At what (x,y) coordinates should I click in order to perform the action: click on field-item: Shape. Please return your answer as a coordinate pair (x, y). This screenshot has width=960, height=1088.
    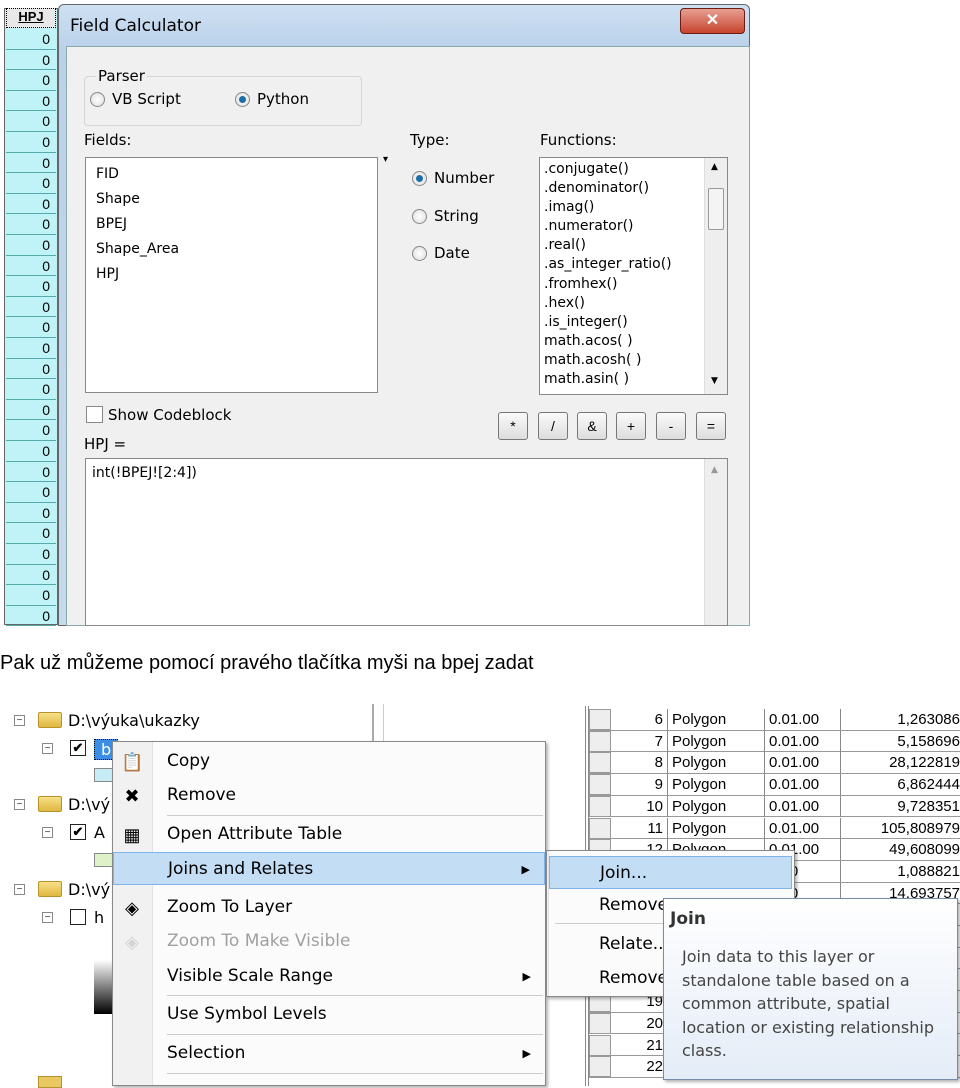
    Looking at the image, I should click on (231, 199).